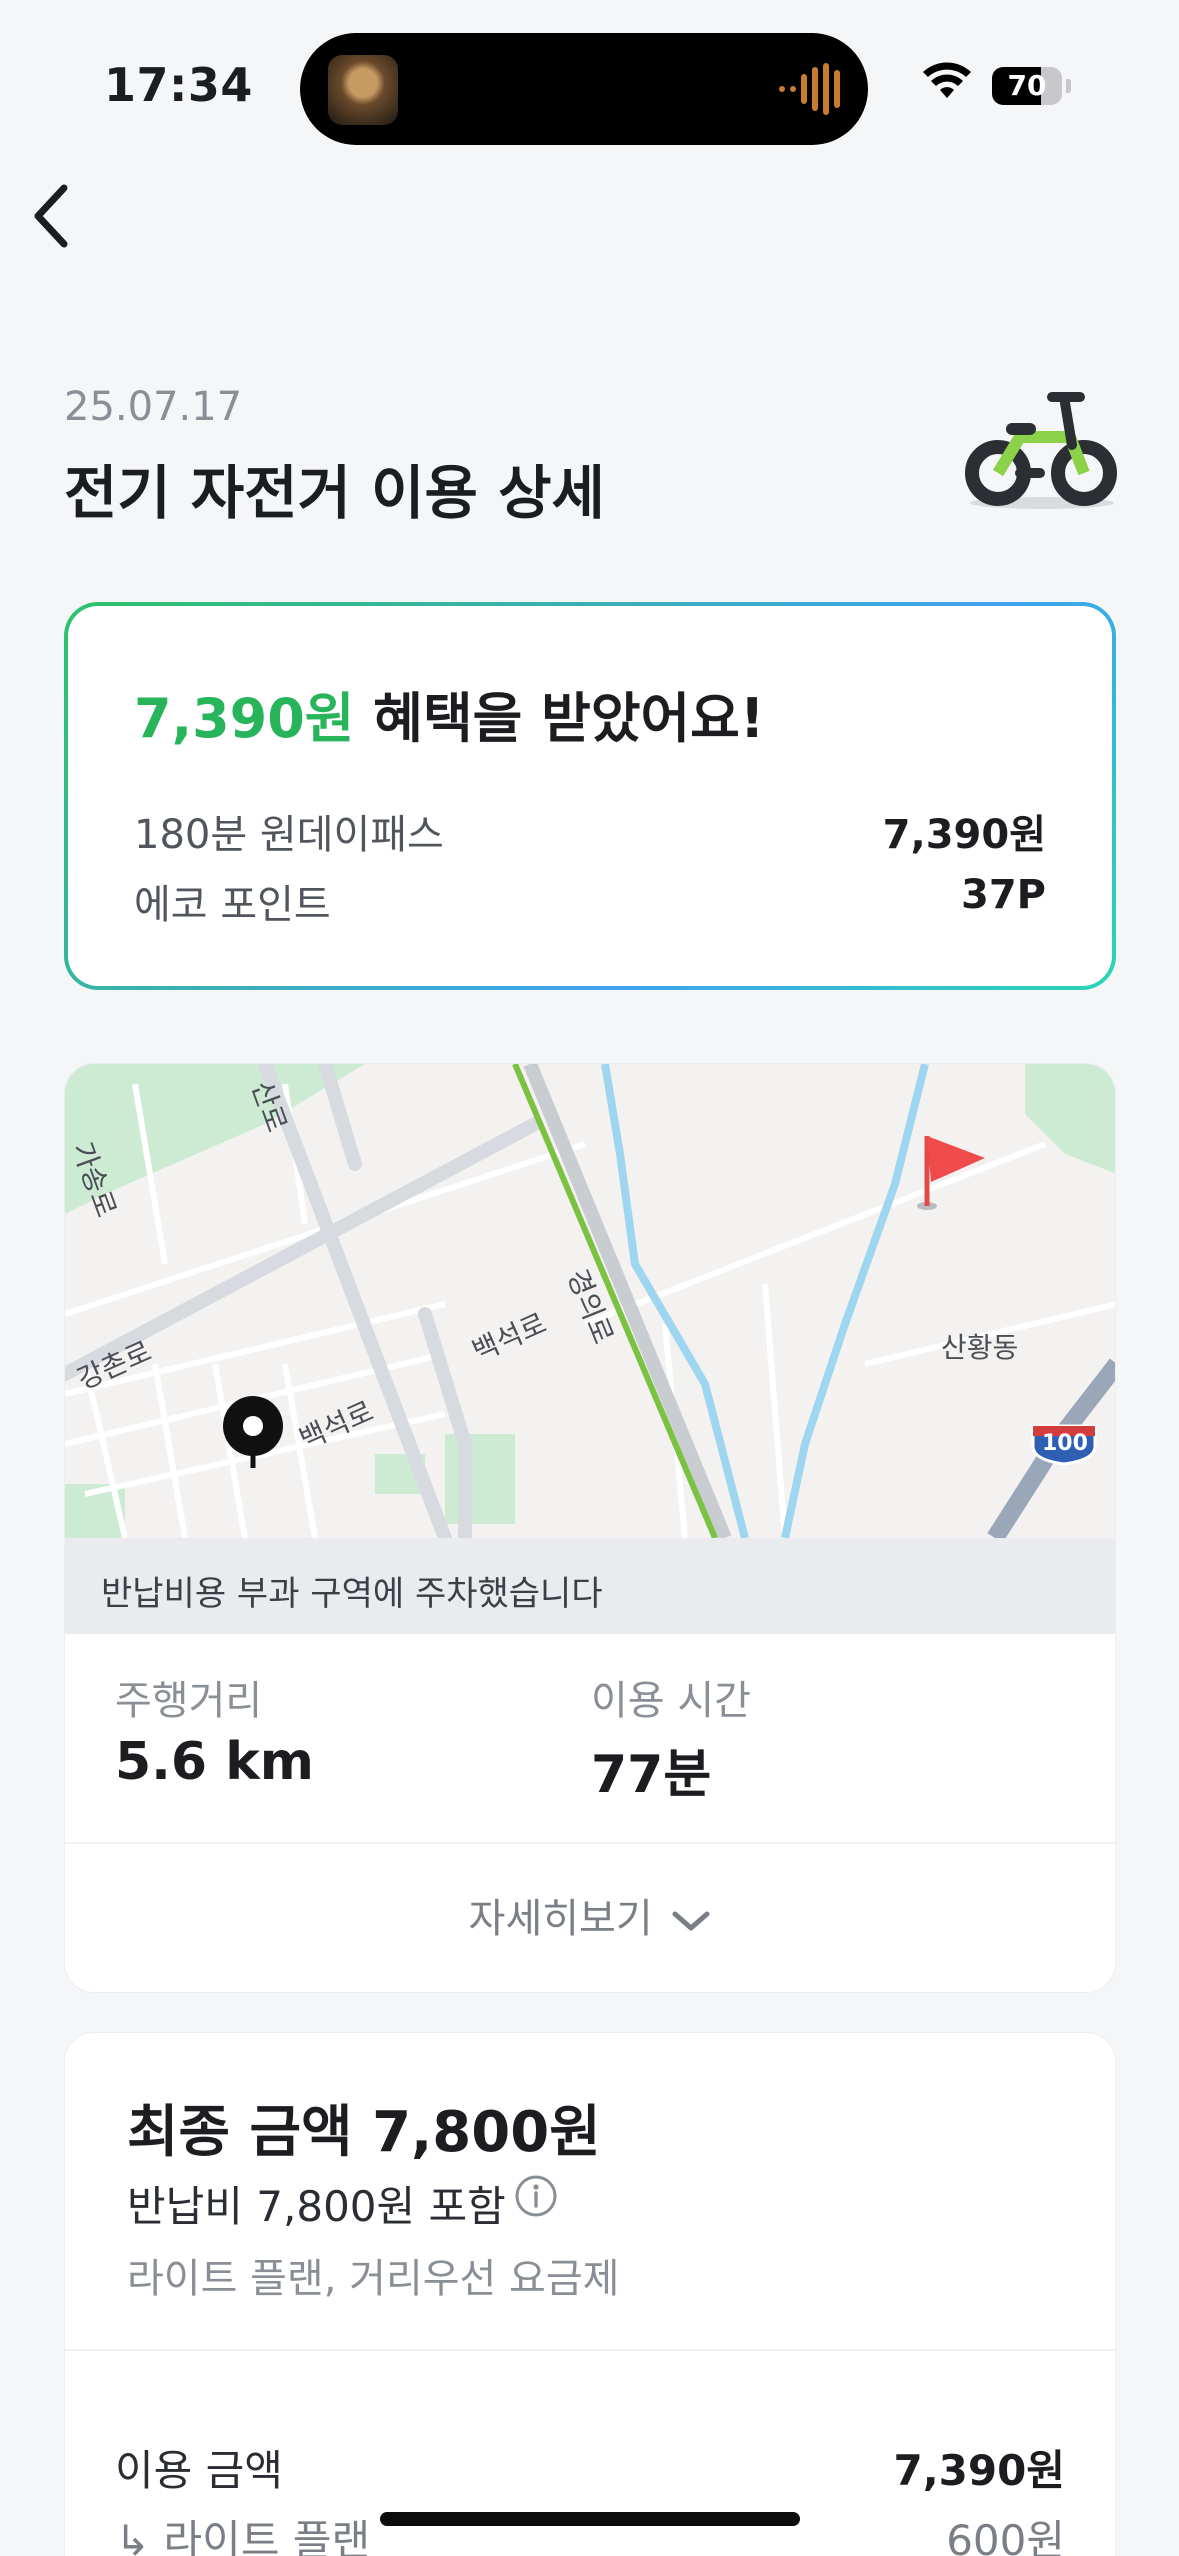 The height and width of the screenshot is (2556, 1179). I want to click on electric-bike-icon, so click(1041, 450).